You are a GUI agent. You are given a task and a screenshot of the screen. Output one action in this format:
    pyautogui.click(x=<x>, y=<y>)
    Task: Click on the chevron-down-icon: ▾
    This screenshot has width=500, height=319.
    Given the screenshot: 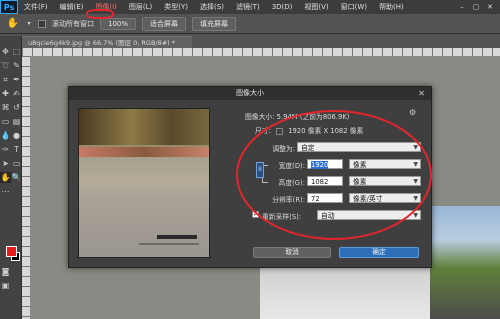 What is the action you would take?
    pyautogui.click(x=29, y=24)
    